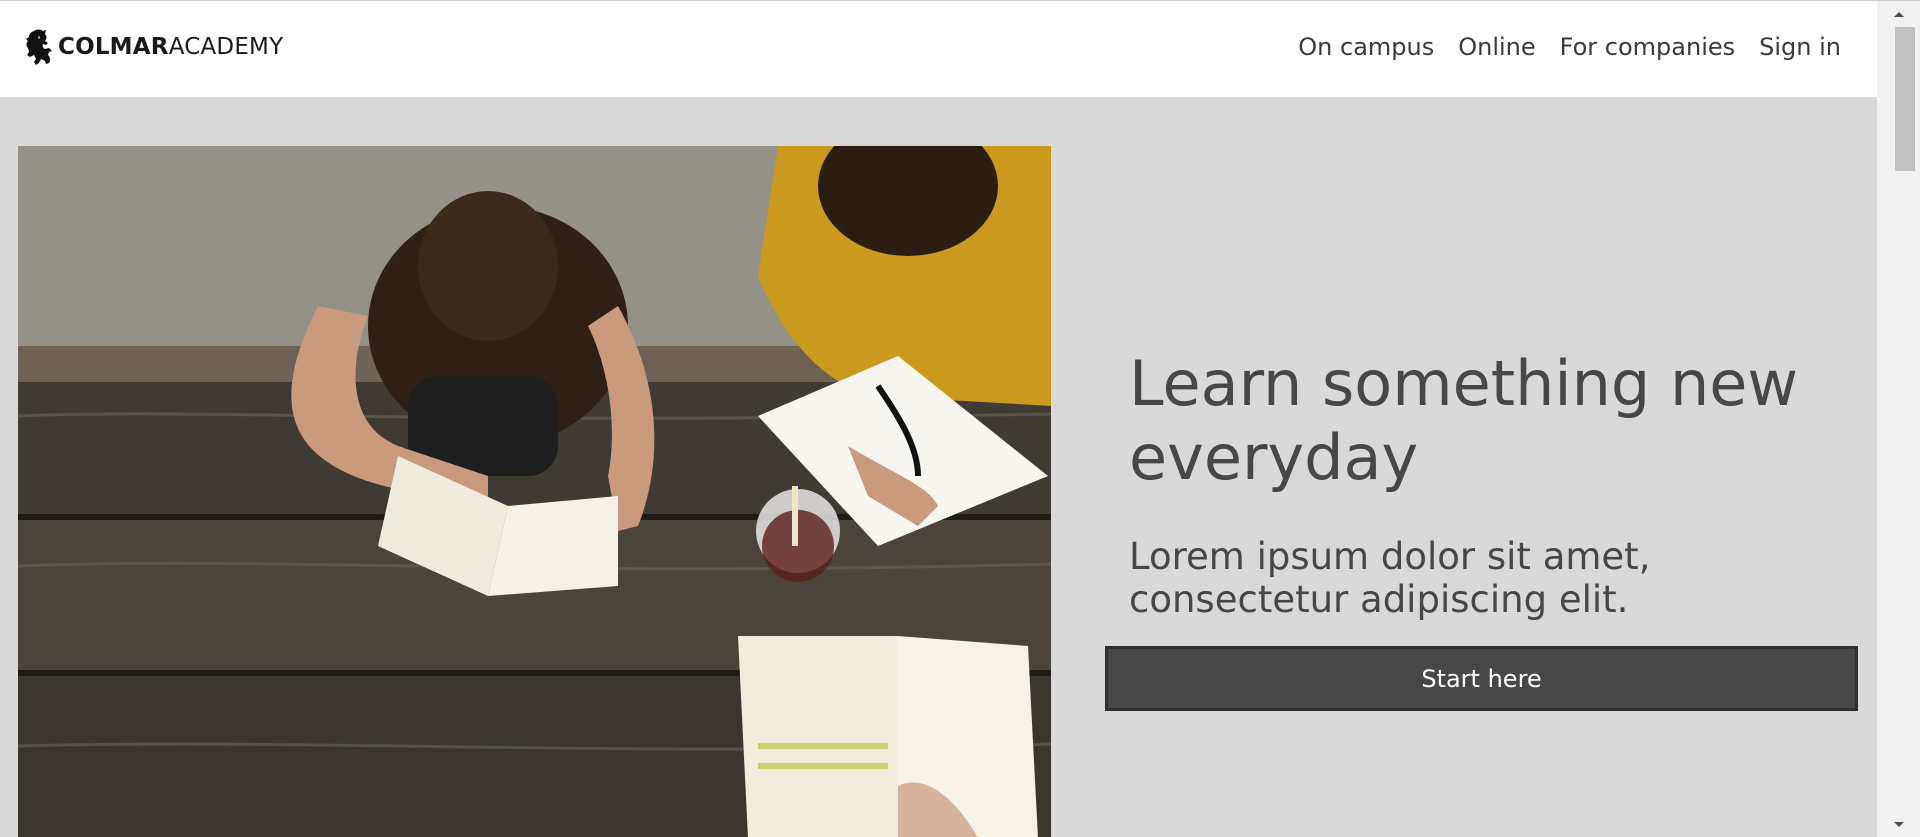  Describe the element at coordinates (1481, 678) in the screenshot. I see `start-here-button: Start here` at that location.